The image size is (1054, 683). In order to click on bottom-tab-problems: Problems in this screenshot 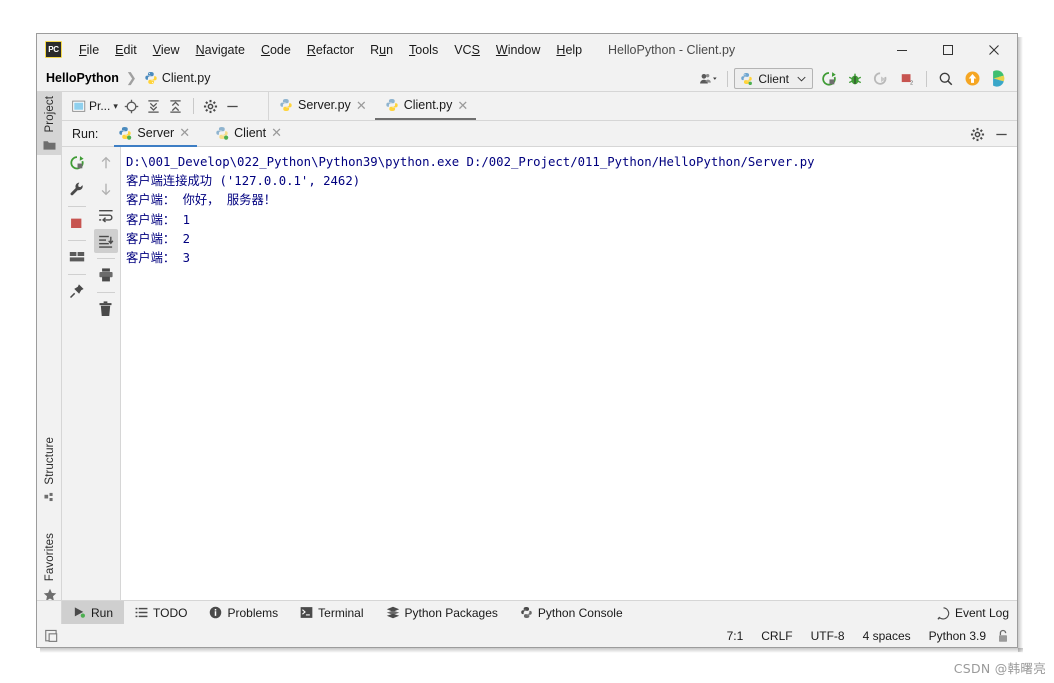, I will do `click(243, 612)`.